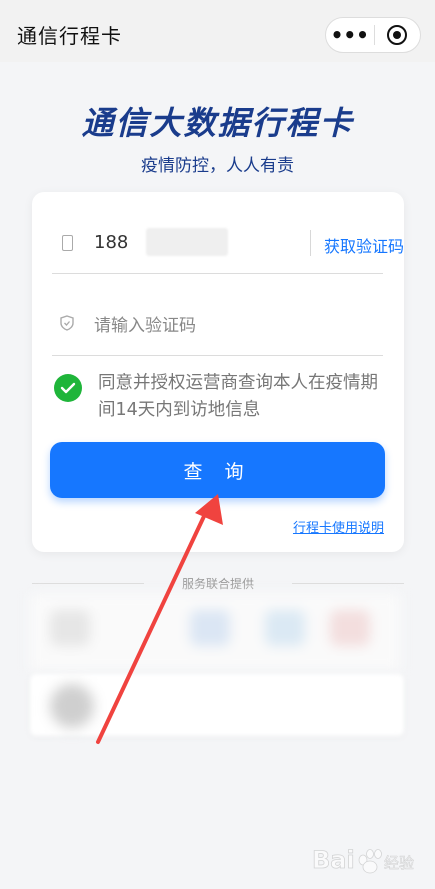  I want to click on blurred-banner, so click(217, 705).